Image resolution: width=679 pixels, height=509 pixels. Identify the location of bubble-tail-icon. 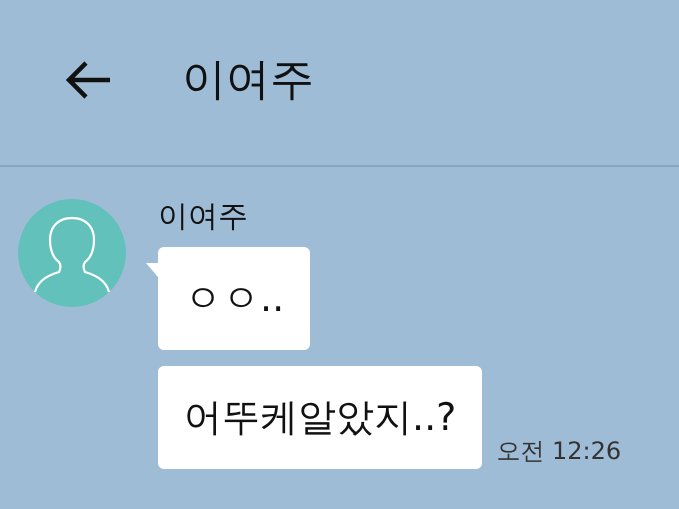
(152, 270).